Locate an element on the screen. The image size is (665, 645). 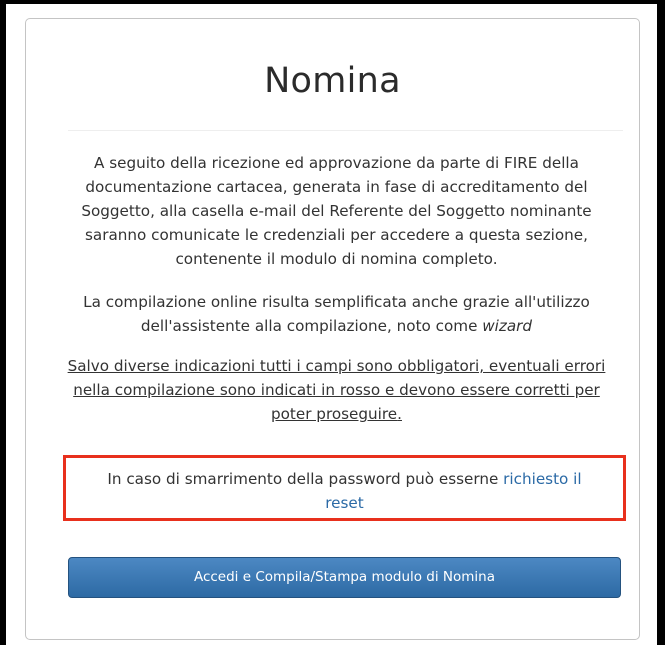
access-compile-print-button: Accedi e Compila/Stampa modulo di Nomina is located at coordinates (344, 577).